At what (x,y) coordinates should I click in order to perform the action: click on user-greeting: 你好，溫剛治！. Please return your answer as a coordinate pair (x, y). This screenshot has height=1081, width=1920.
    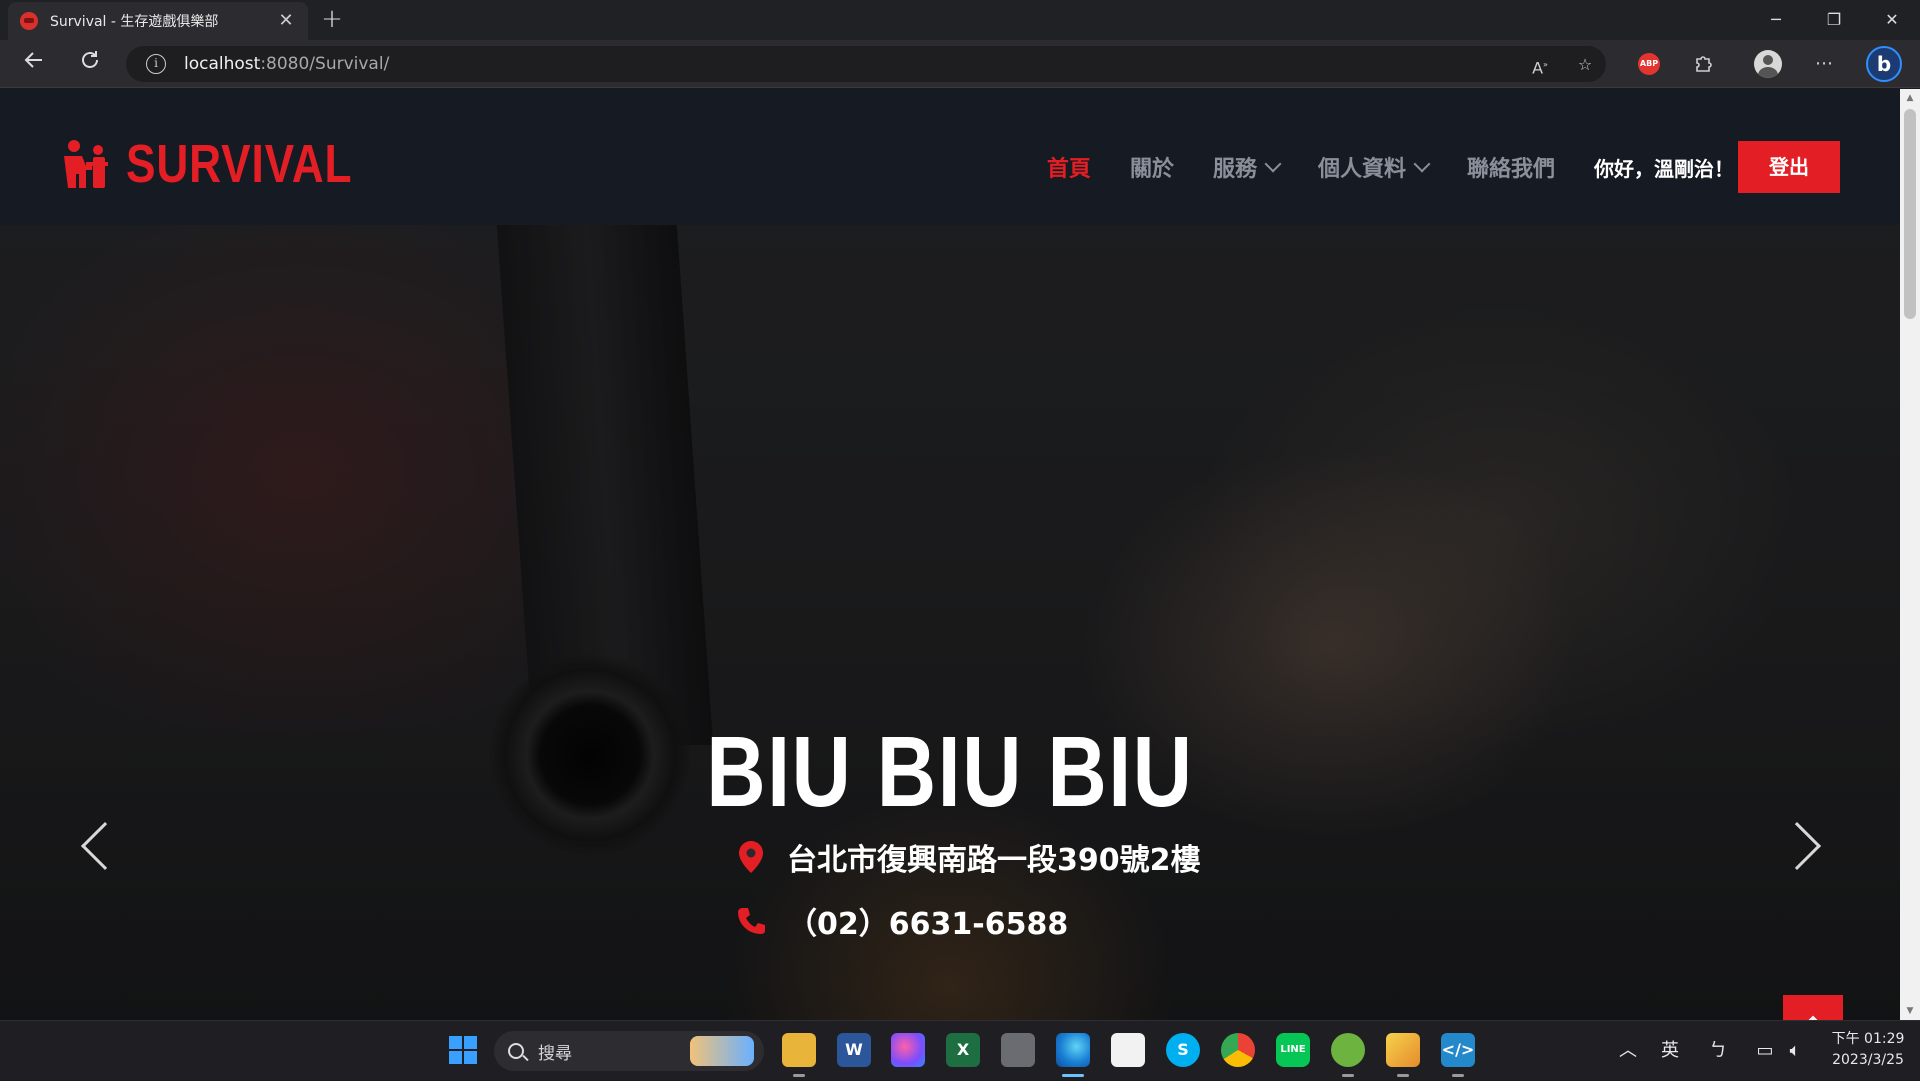
    Looking at the image, I should click on (1664, 168).